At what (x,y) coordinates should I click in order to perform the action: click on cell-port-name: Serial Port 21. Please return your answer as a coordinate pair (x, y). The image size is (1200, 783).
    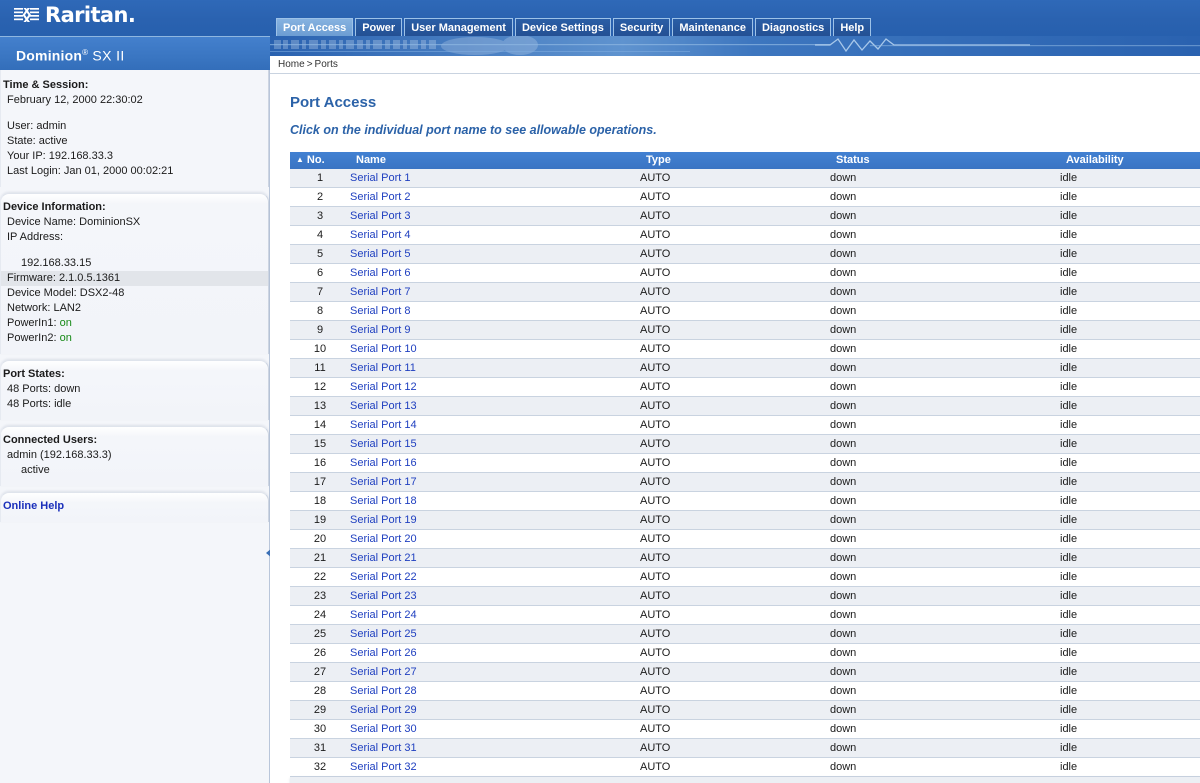
    Looking at the image, I should click on (495, 558).